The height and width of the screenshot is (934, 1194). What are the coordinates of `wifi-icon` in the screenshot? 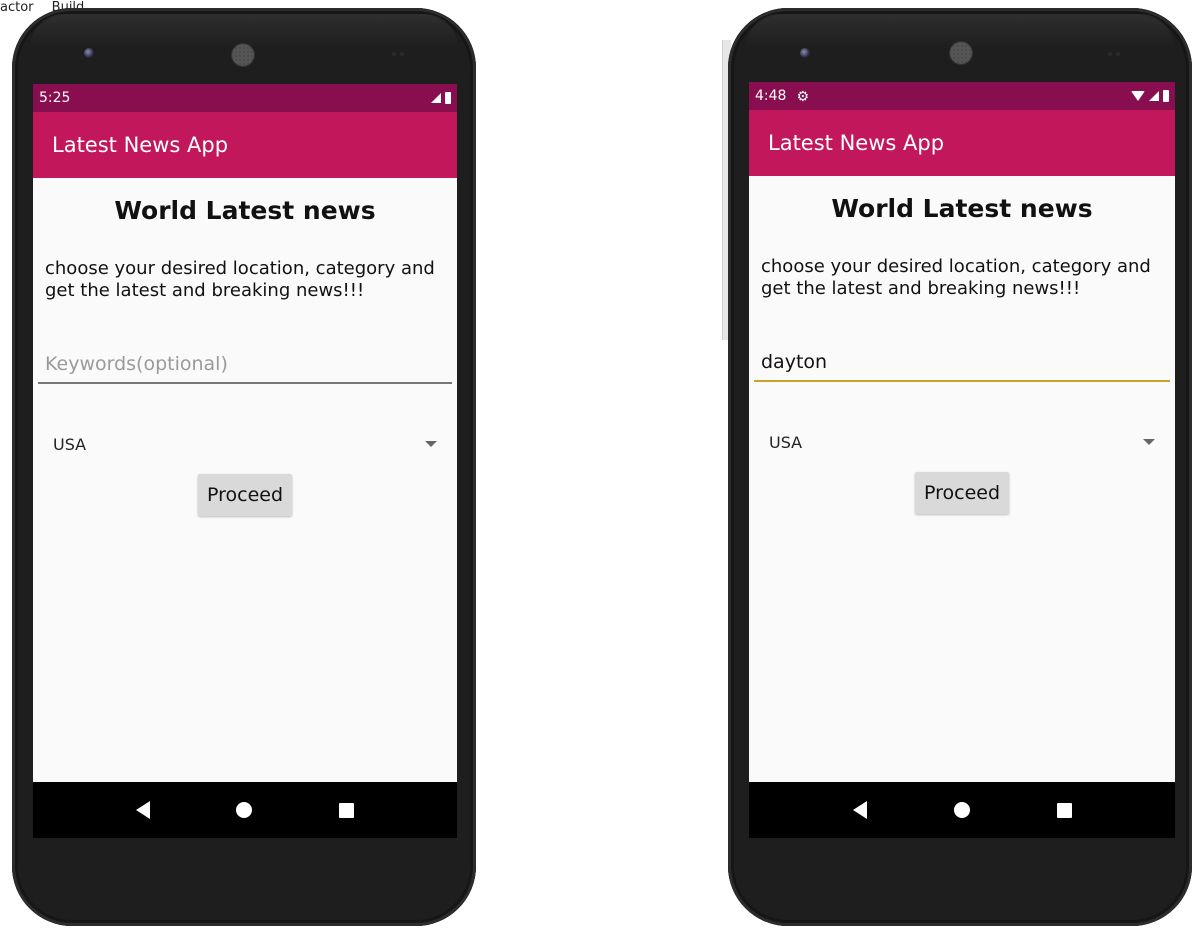 It's located at (1138, 96).